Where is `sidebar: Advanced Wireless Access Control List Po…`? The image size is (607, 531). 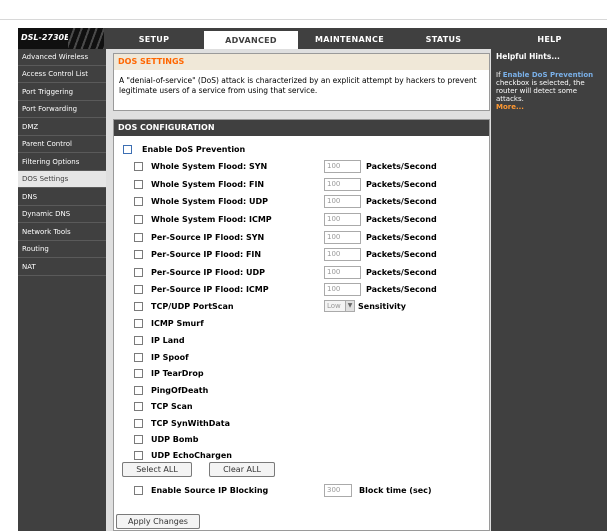
sidebar: Advanced Wireless Access Control List Po… is located at coordinates (62, 290).